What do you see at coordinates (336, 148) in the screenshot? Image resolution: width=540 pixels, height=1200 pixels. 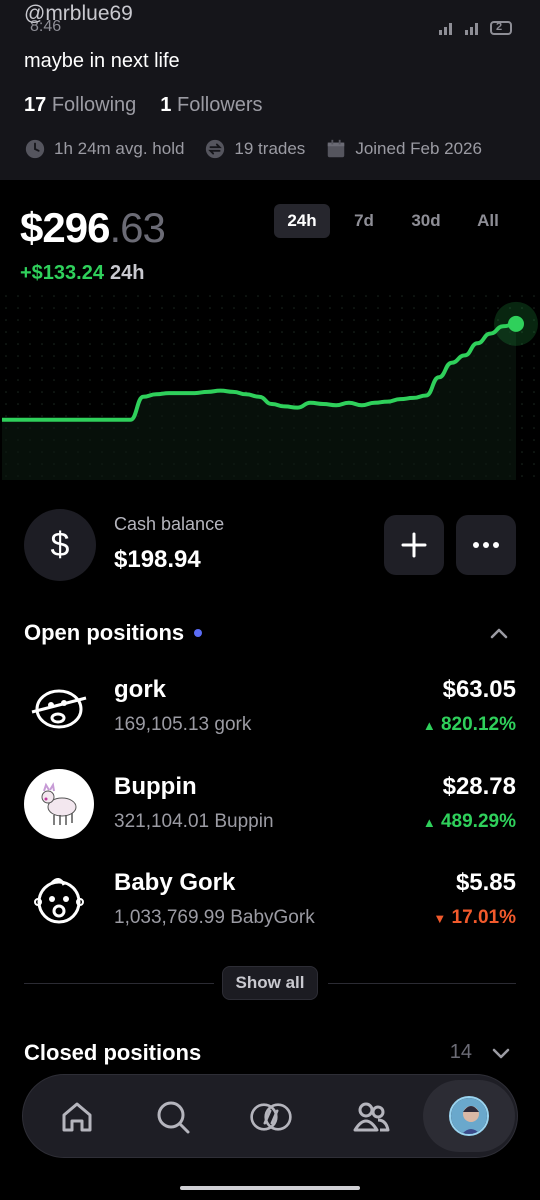 I see `calendar-icon` at bounding box center [336, 148].